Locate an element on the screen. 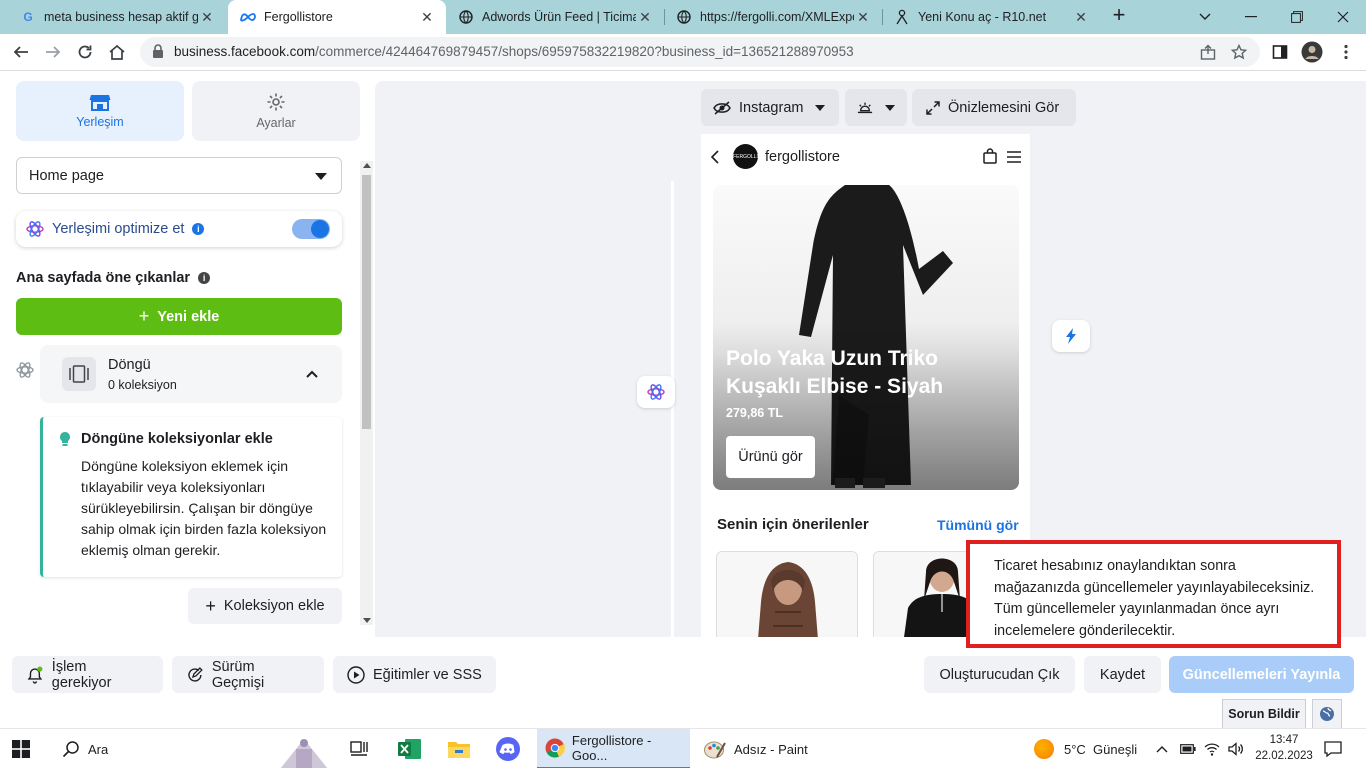 Image resolution: width=1366 pixels, height=768 pixels. task-view-icon is located at coordinates (361, 748).